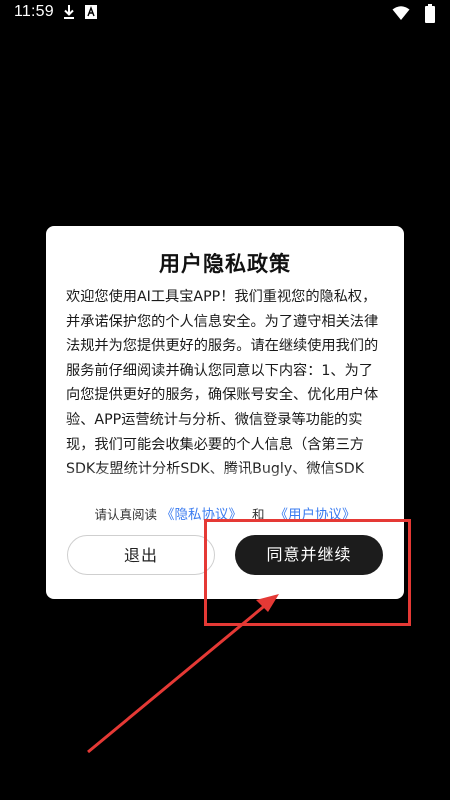  I want to click on wifi-icon, so click(401, 15).